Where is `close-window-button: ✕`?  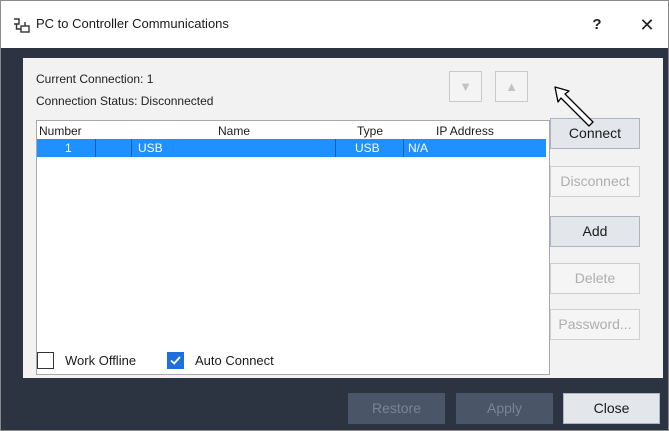
close-window-button: ✕ is located at coordinates (647, 25).